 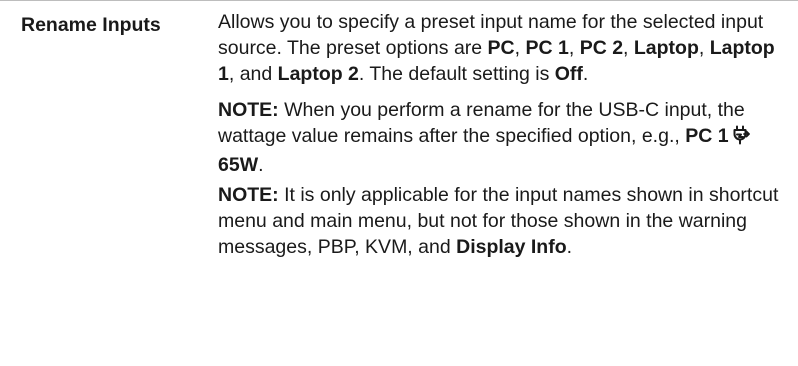 I want to click on option-laptop: Laptop, so click(x=666, y=48).